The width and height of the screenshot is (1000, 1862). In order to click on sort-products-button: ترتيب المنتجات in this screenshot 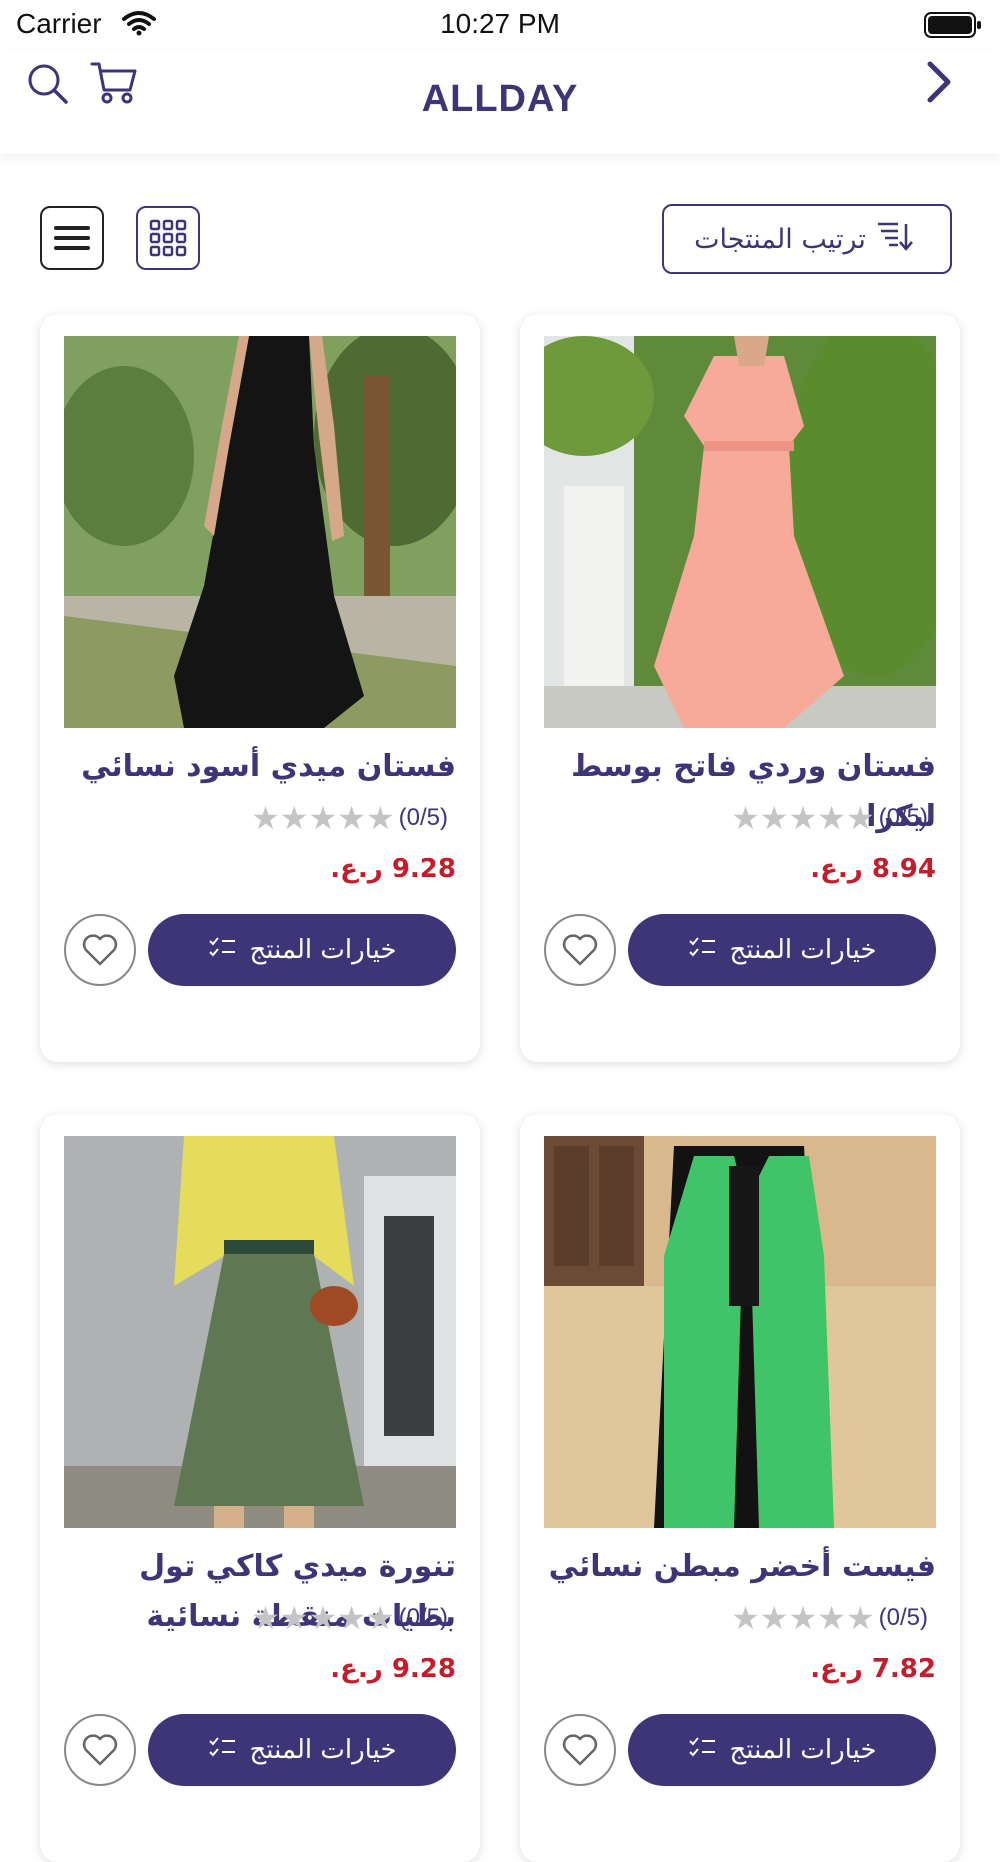, I will do `click(807, 239)`.